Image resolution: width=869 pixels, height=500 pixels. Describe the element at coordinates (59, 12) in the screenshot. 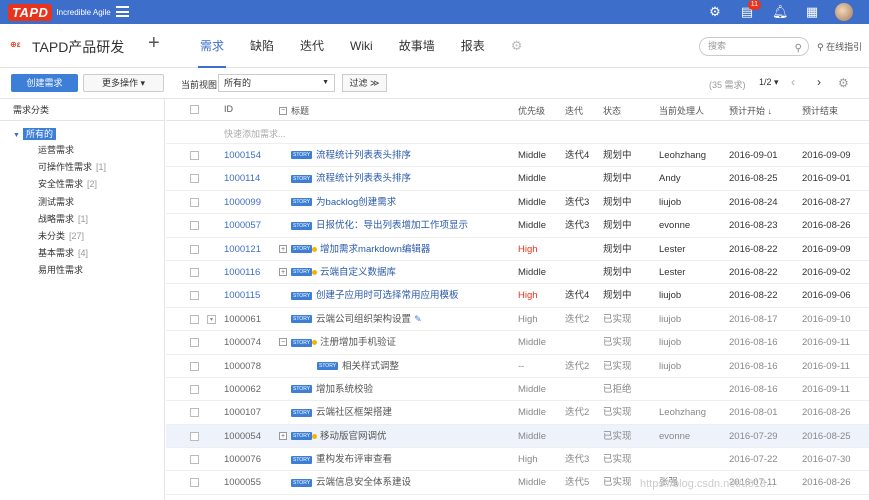

I see `tapd-logo: TAPD Incredible Agile` at that location.